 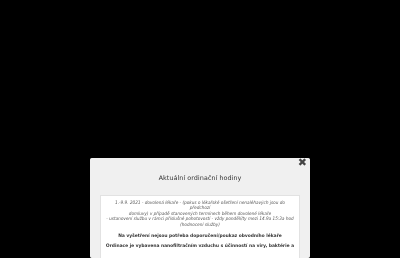 What do you see at coordinates (302, 163) in the screenshot?
I see `close-icon: ✖` at bounding box center [302, 163].